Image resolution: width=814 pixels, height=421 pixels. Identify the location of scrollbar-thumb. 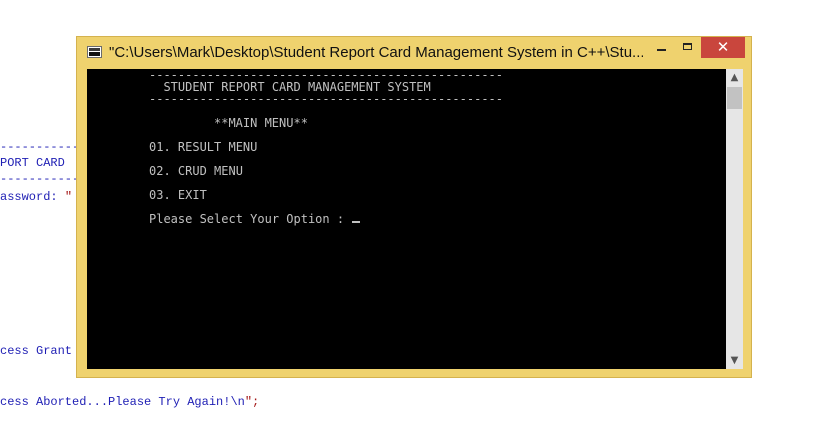
(734, 98).